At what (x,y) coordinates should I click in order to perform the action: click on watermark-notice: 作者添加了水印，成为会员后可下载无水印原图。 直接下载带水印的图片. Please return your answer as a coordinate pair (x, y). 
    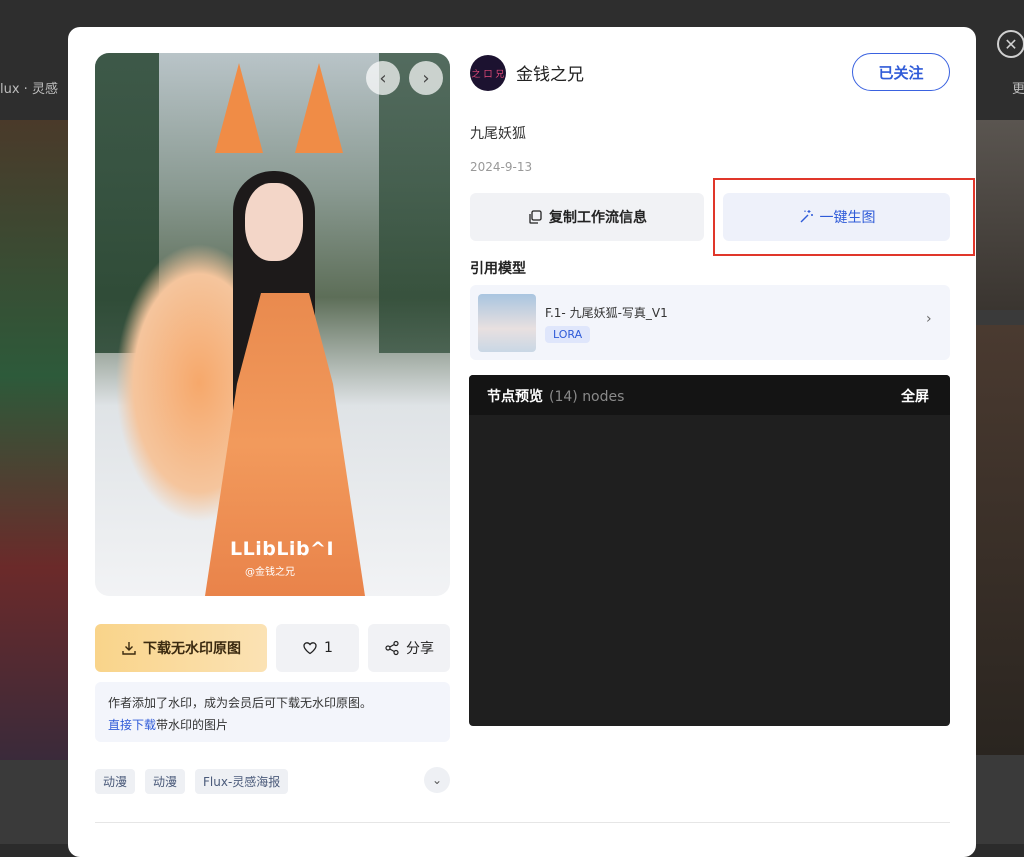
    Looking at the image, I should click on (272, 712).